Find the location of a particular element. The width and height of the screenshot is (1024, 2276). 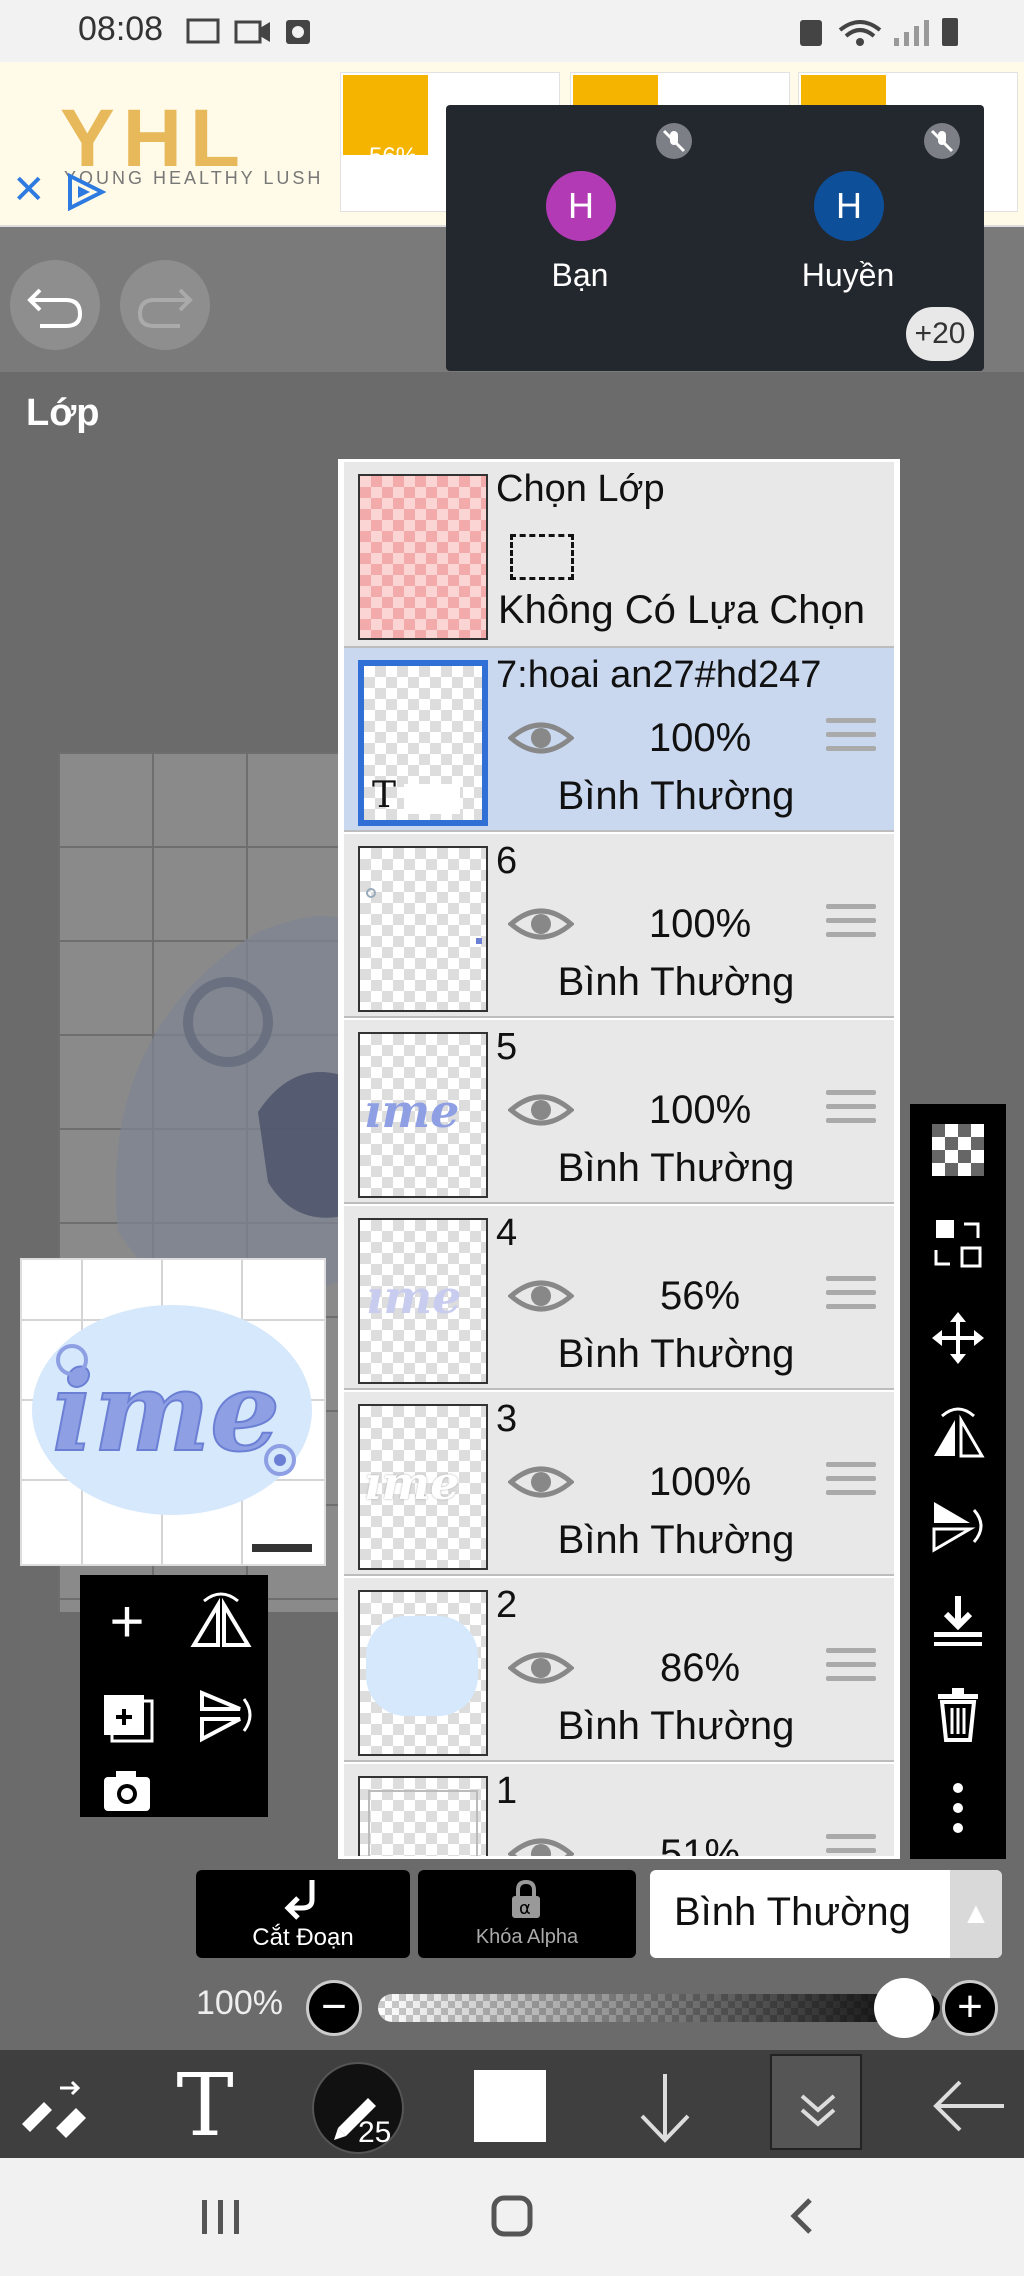

brush-size-button: 25 is located at coordinates (358, 2108).